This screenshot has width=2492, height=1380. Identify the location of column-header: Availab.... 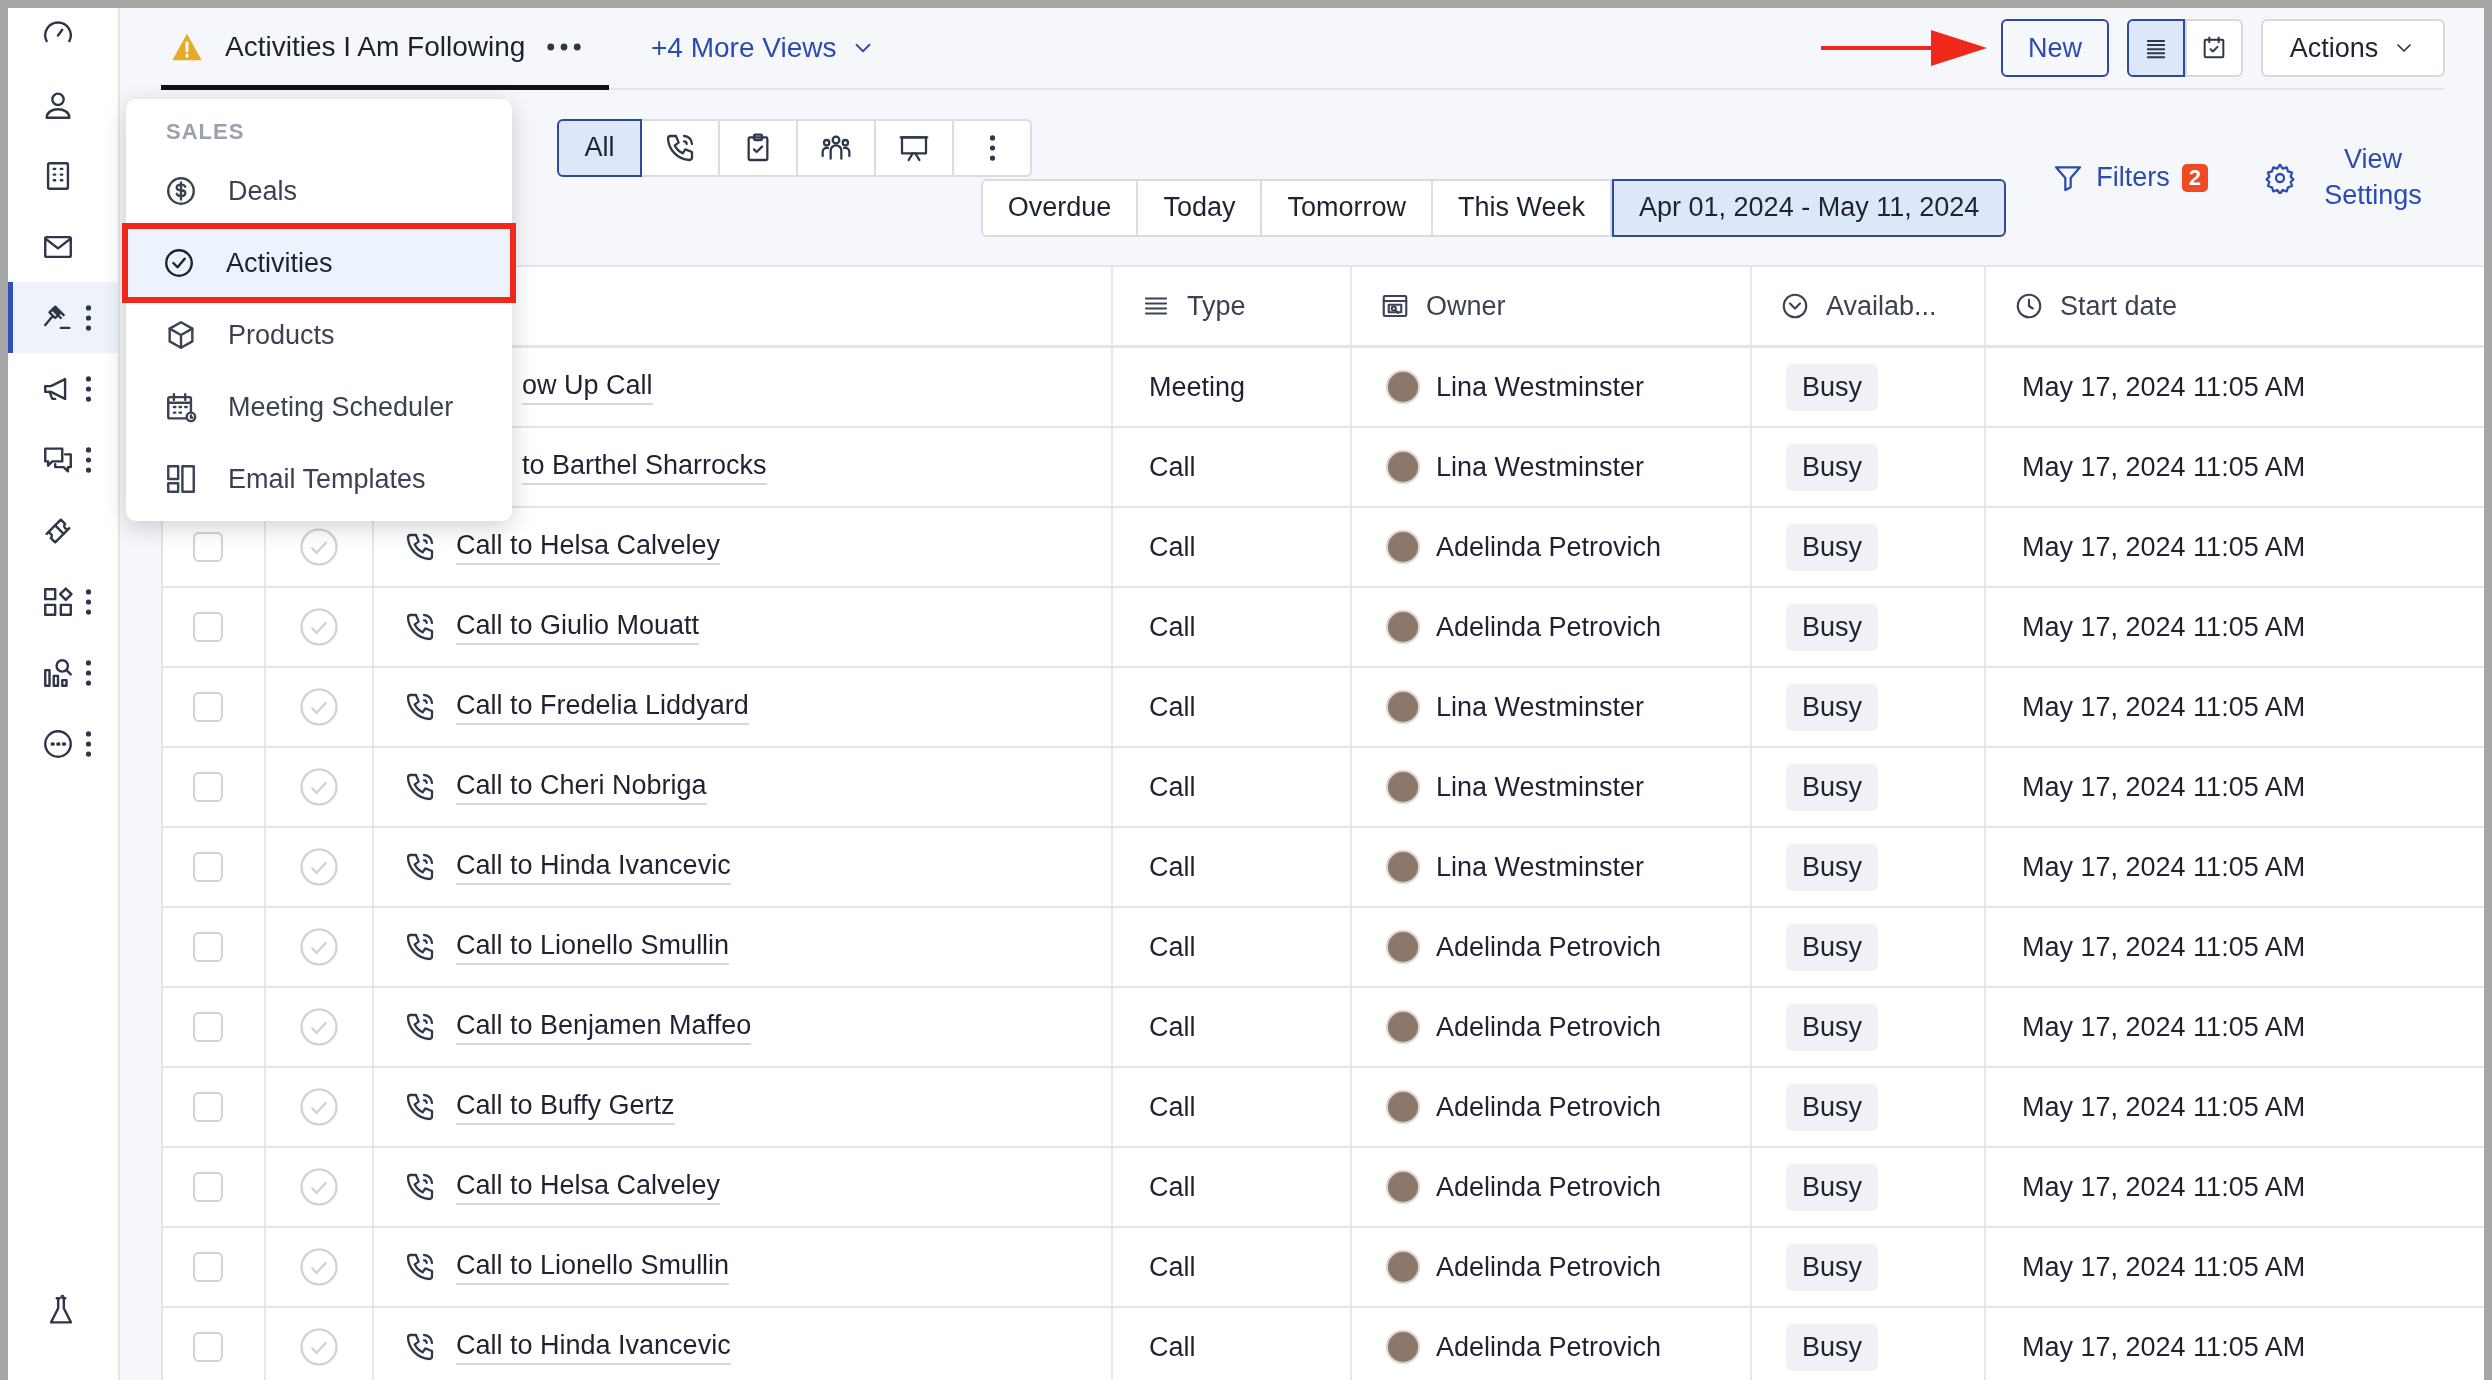
(1881, 306).